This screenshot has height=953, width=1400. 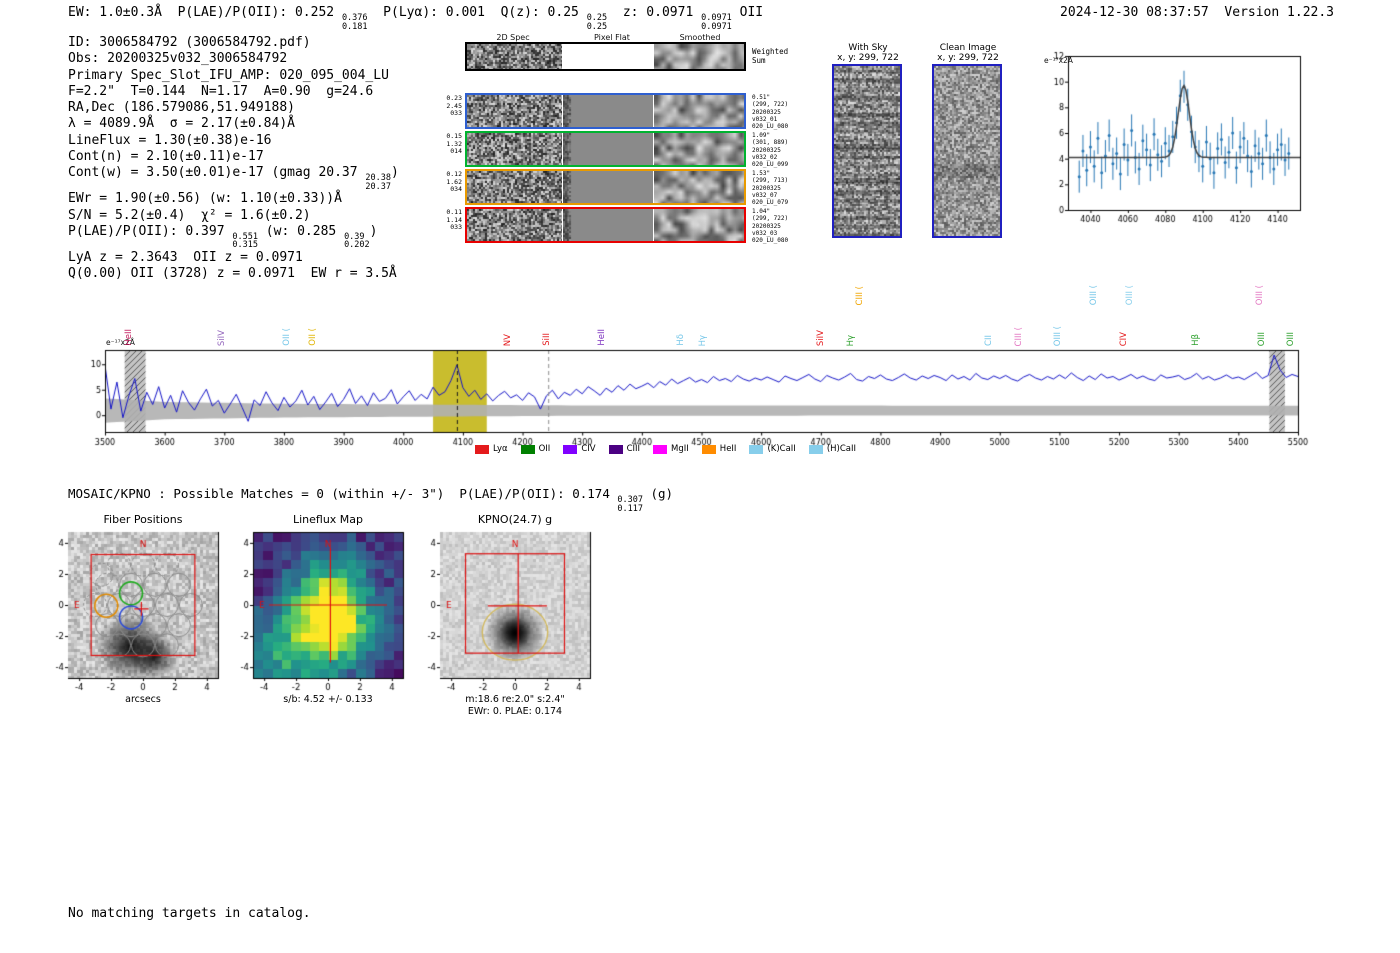 What do you see at coordinates (357, 241) in the screenshot?
I see `stacked-uncertainty: 0.39 0.202` at bounding box center [357, 241].